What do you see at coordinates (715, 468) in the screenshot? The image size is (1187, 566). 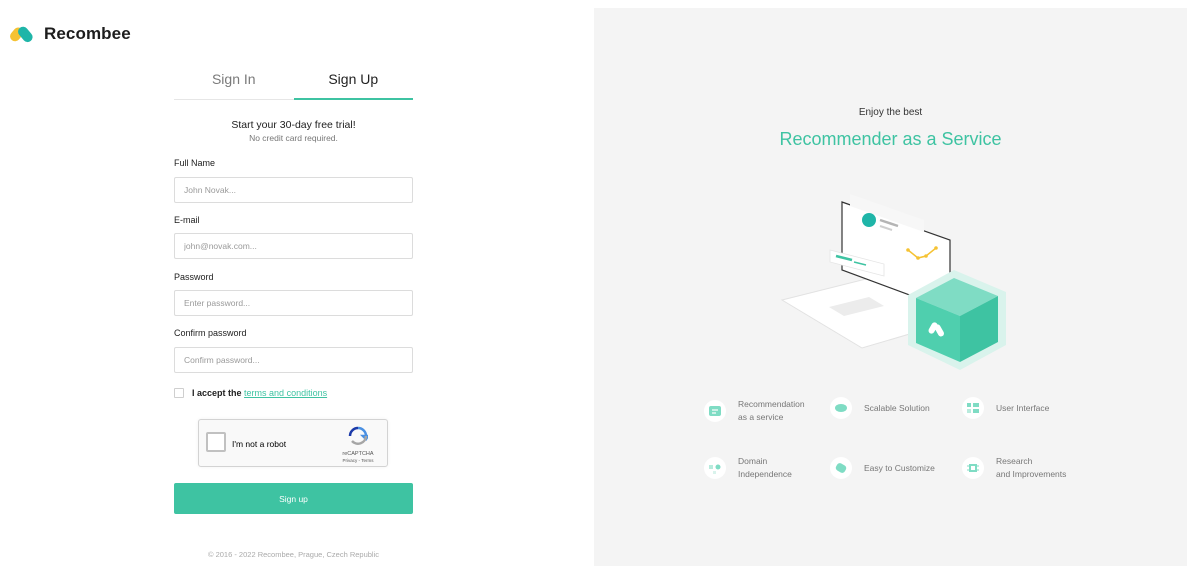 I see `domain-icon` at bounding box center [715, 468].